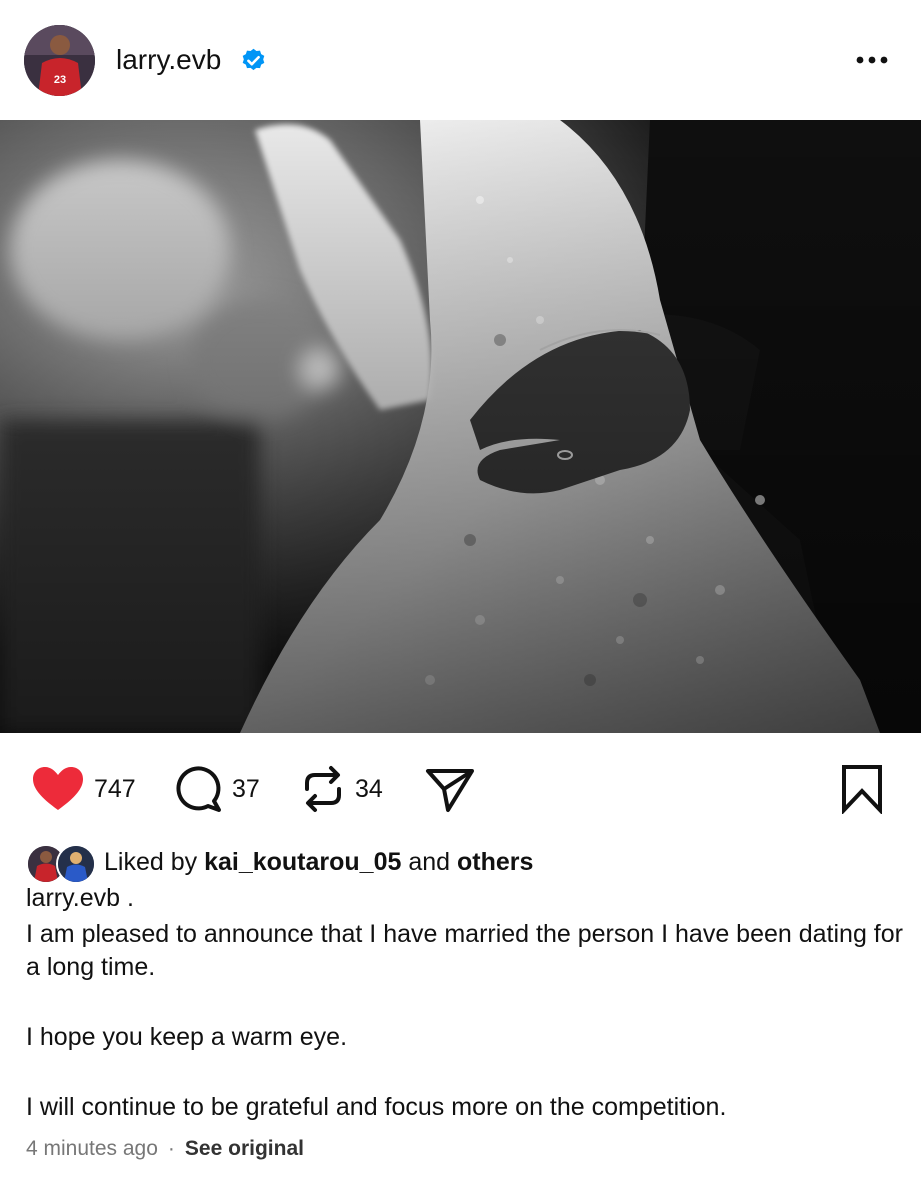 The width and height of the screenshot is (921, 1200). I want to click on see-original-link: See original, so click(244, 1149).